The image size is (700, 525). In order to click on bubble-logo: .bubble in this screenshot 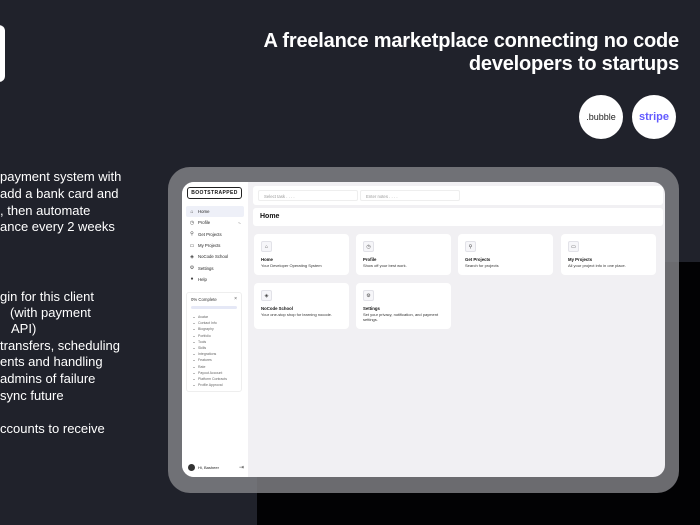, I will do `click(601, 117)`.